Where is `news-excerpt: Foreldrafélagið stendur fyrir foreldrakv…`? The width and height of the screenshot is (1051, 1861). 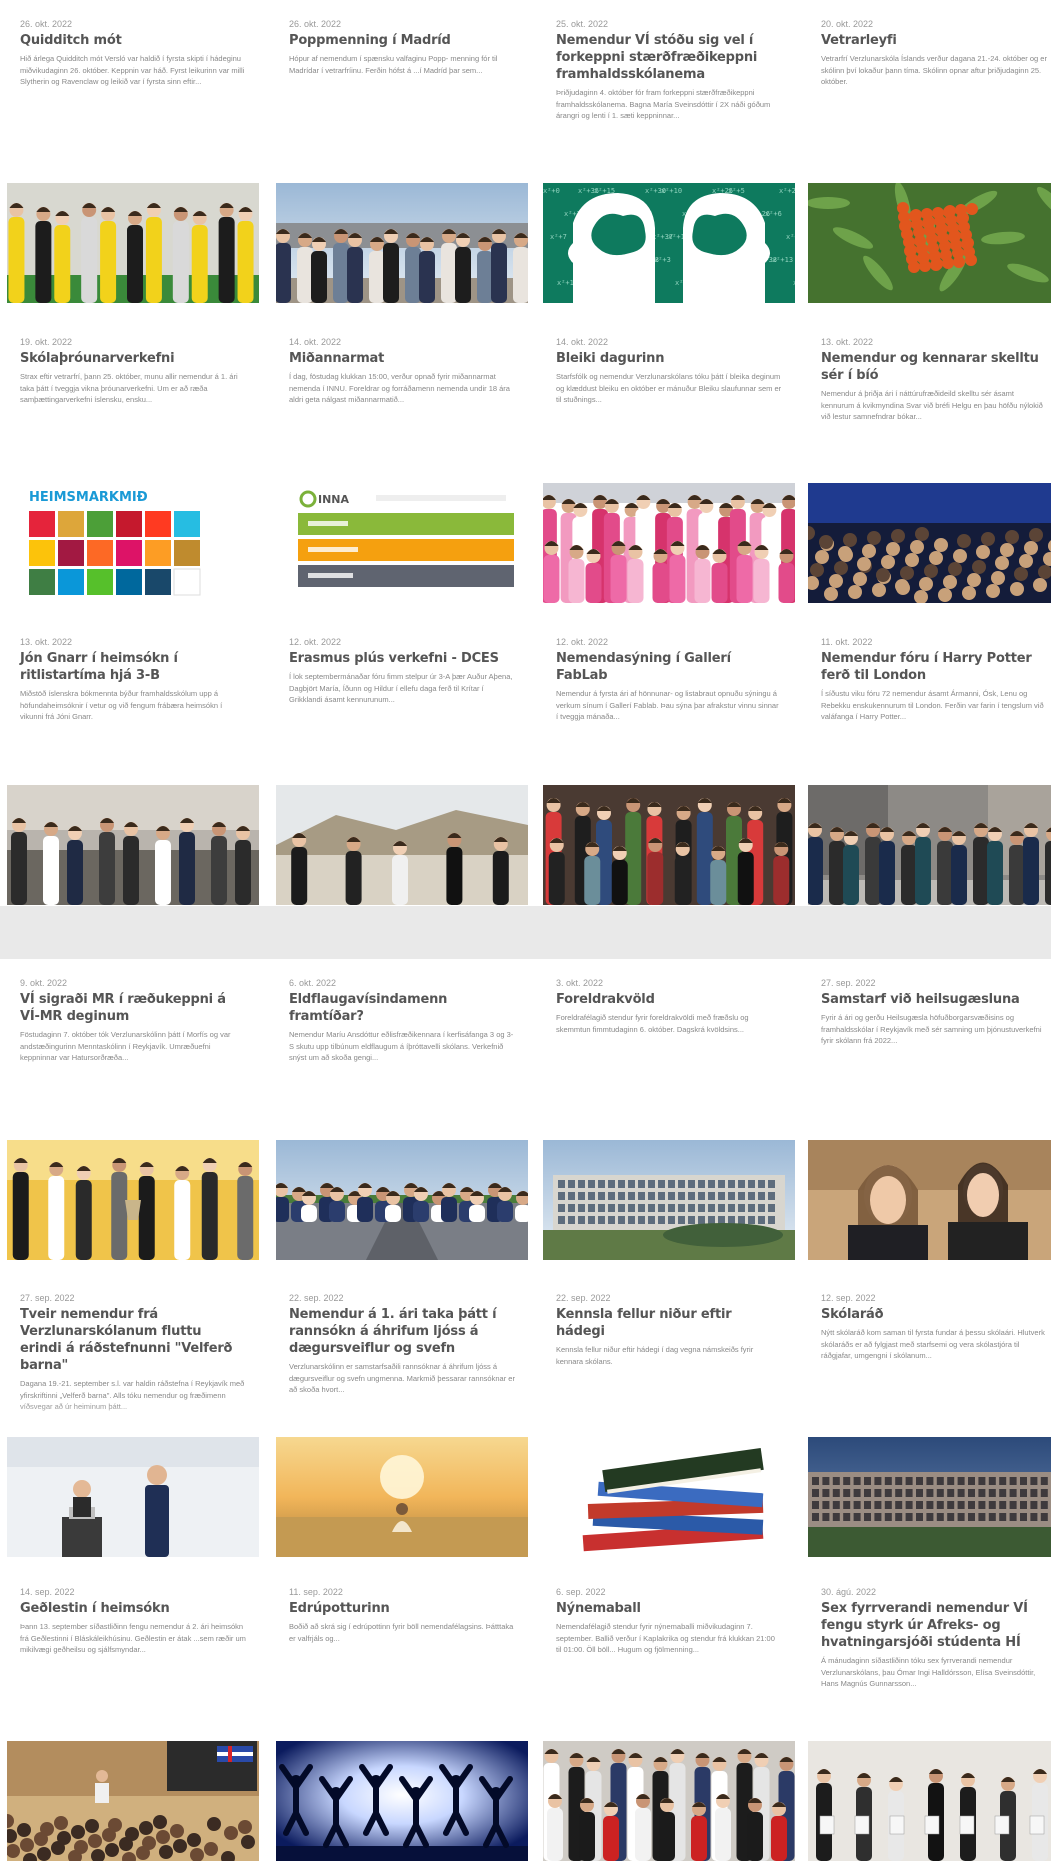 news-excerpt: Foreldrafélagið stendur fyrir foreldrakv… is located at coordinates (652, 1023).